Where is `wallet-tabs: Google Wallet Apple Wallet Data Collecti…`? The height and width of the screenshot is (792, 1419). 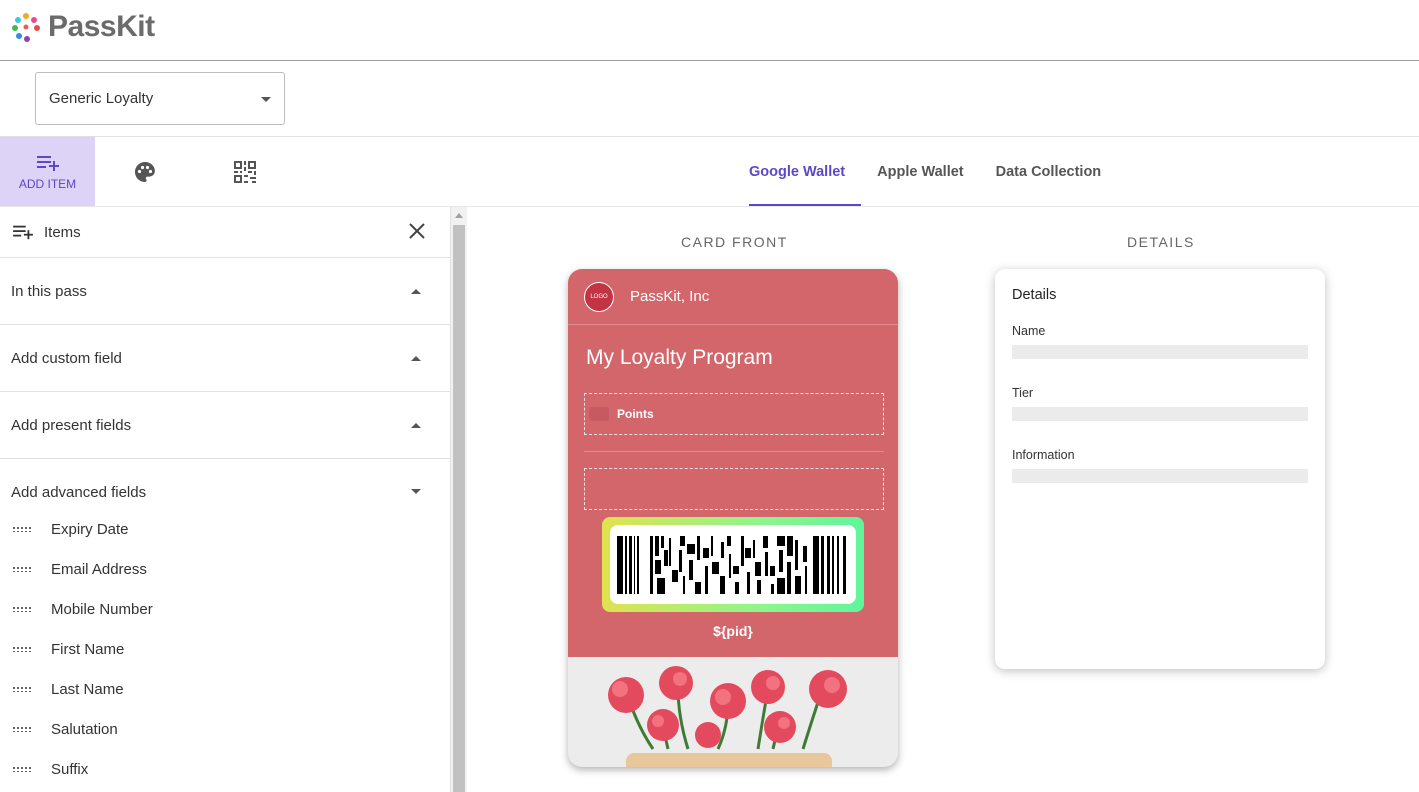 wallet-tabs: Google Wallet Apple Wallet Data Collecti… is located at coordinates (925, 171).